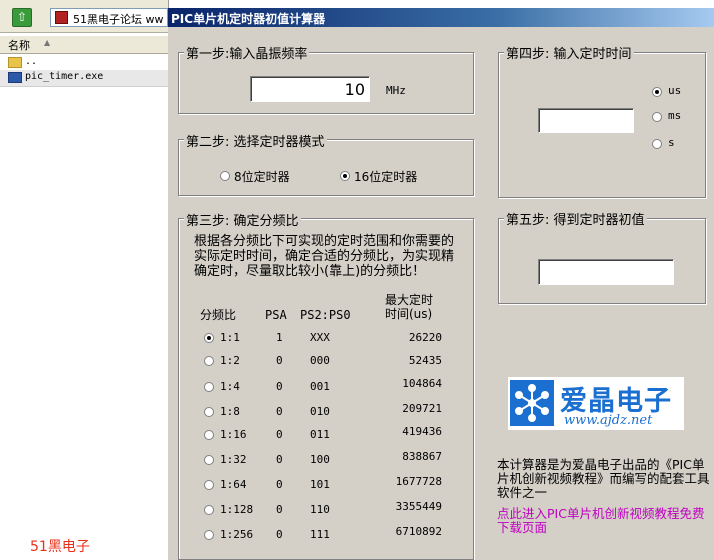 This screenshot has height=560, width=714. What do you see at coordinates (422, 456) in the screenshot?
I see `max-time-value: 838867` at bounding box center [422, 456].